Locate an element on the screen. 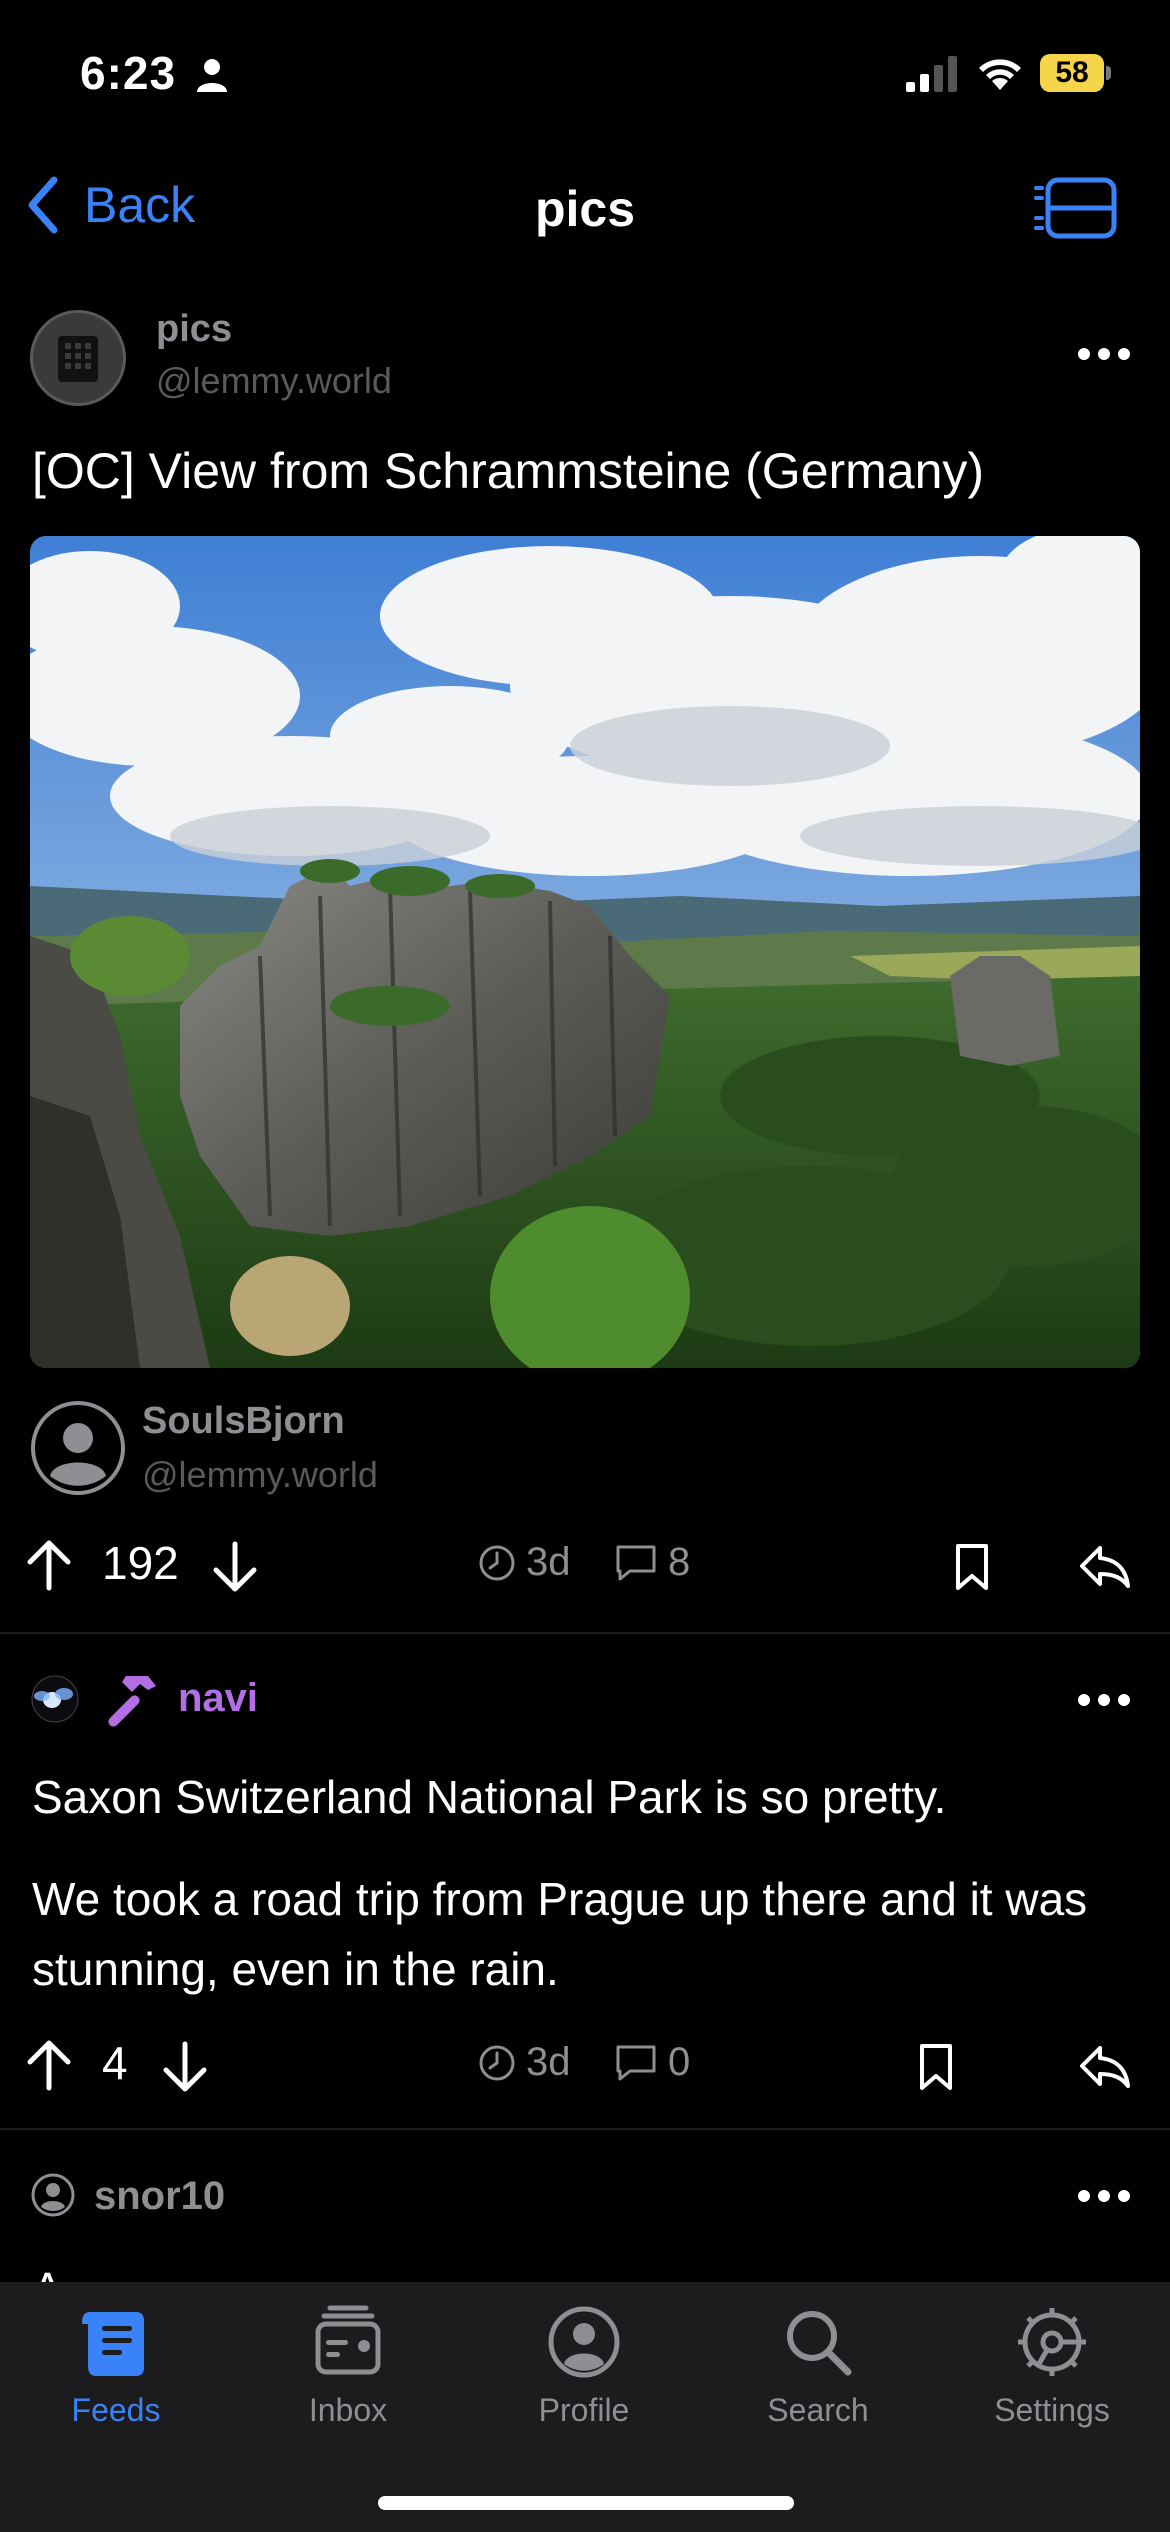 The width and height of the screenshot is (1170, 2532). author-name: SoulsBjorn is located at coordinates (243, 1421).